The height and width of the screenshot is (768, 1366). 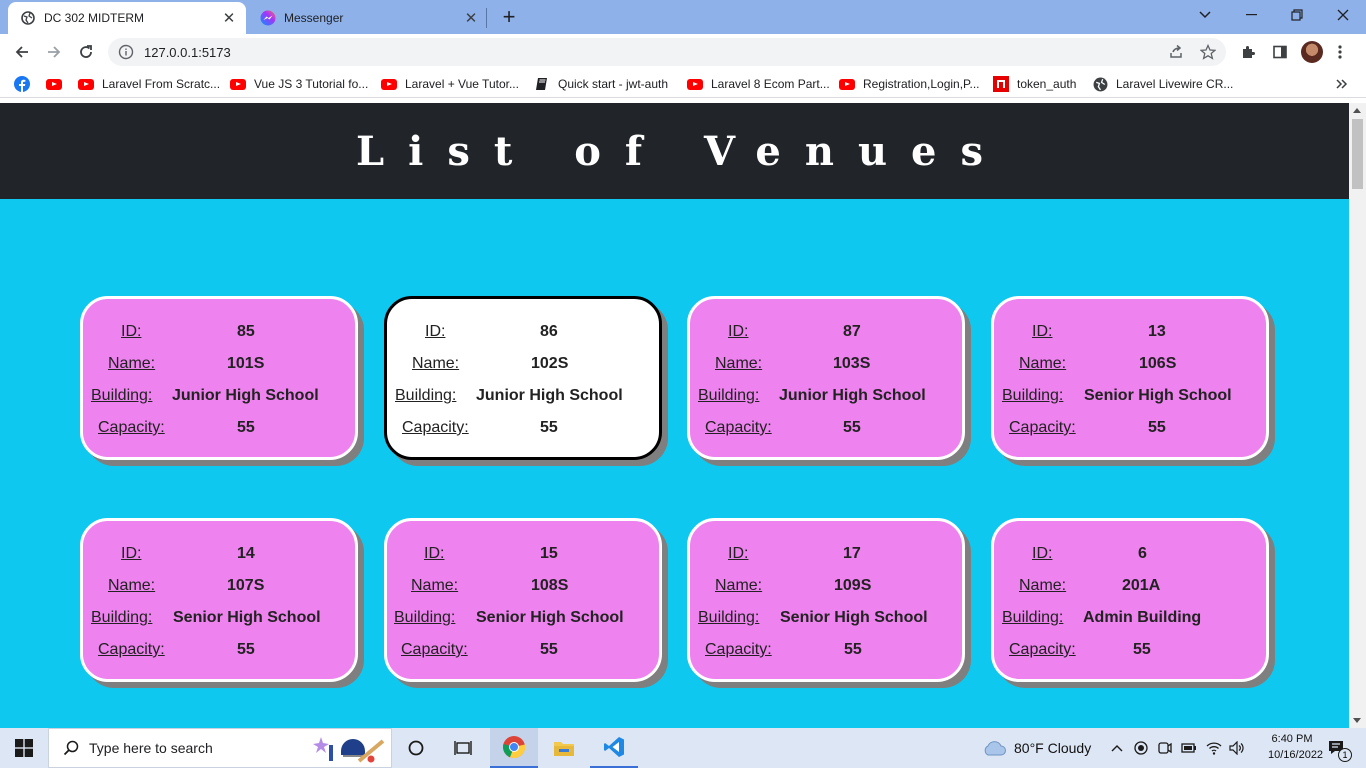 What do you see at coordinates (1117, 748) in the screenshot?
I see `show-hidden-icons-chevron-icon` at bounding box center [1117, 748].